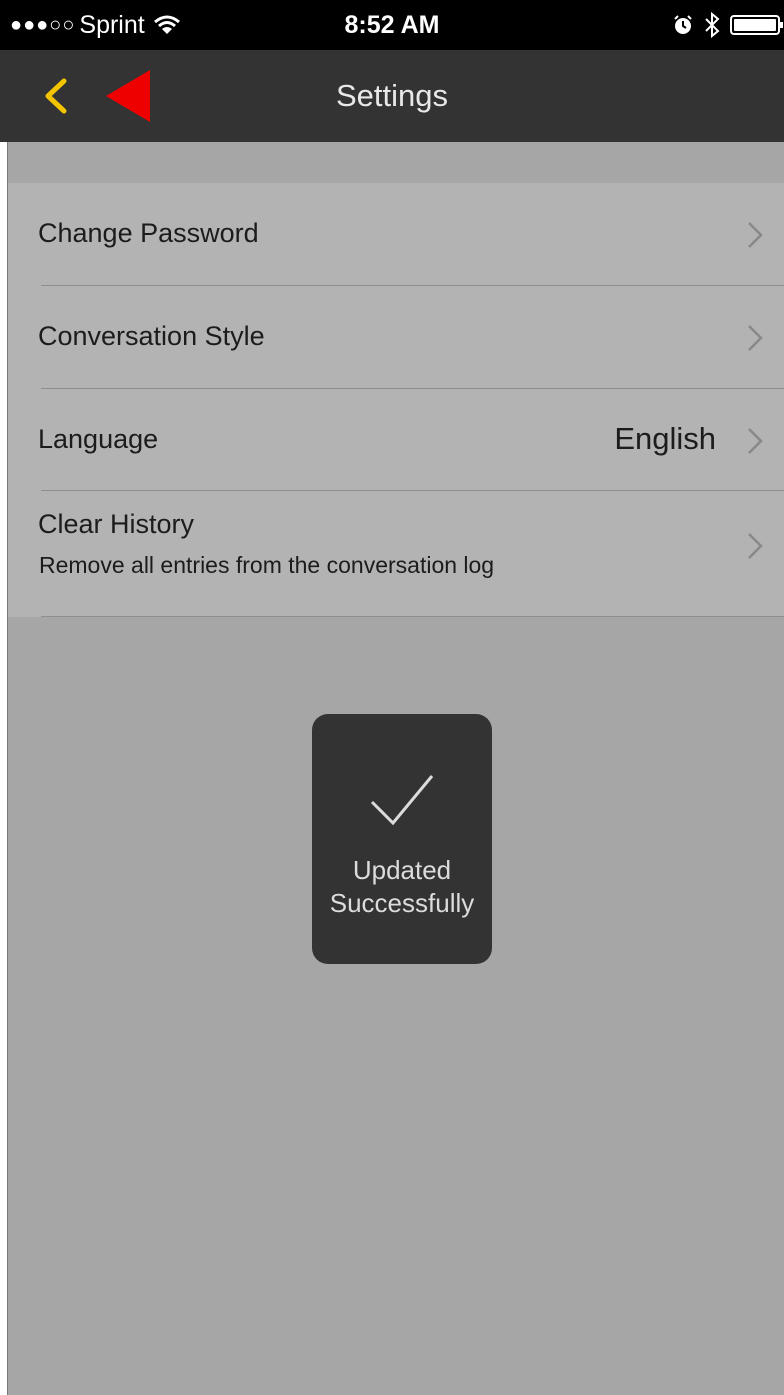 This screenshot has width=784, height=1395. Describe the element at coordinates (151, 336) in the screenshot. I see `settings-row-label: Conversation Style` at that location.